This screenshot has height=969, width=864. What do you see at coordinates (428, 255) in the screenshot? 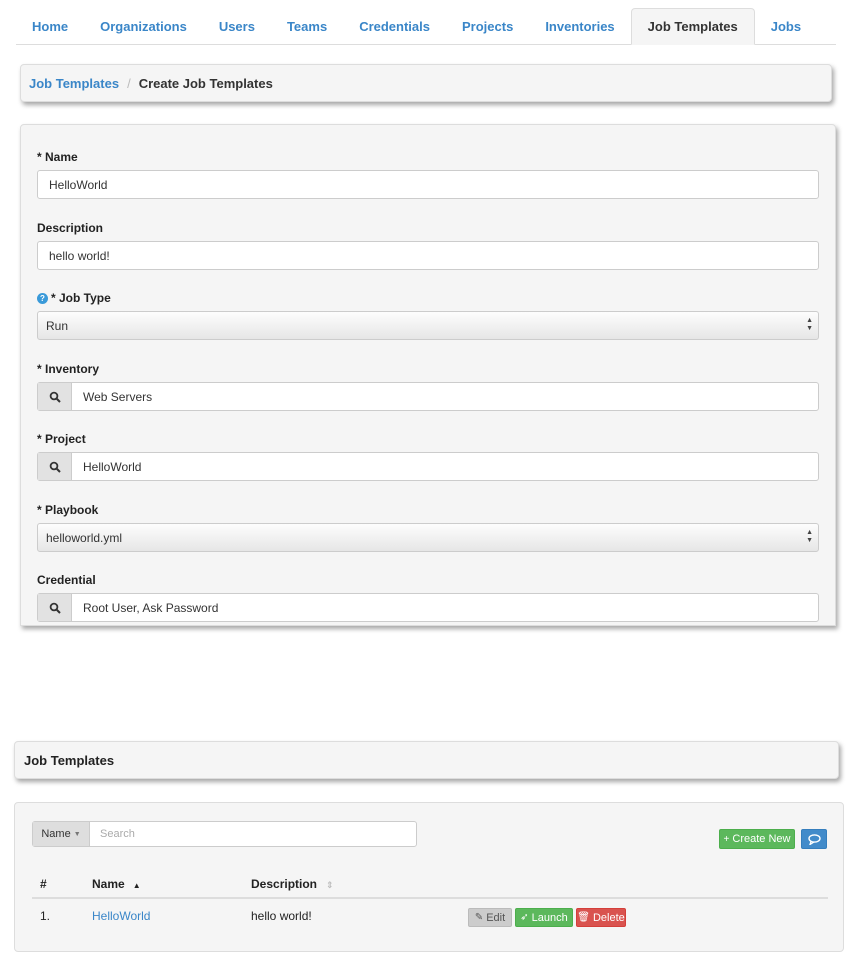
I see `description-input: hello world!` at bounding box center [428, 255].